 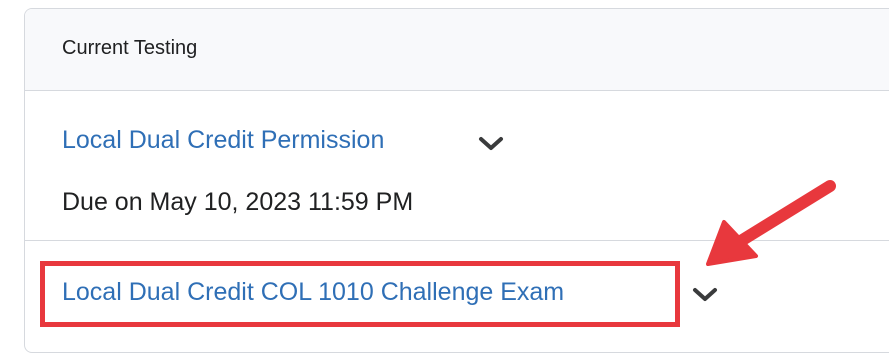 I want to click on panel-title: Current Testing, so click(x=130, y=48).